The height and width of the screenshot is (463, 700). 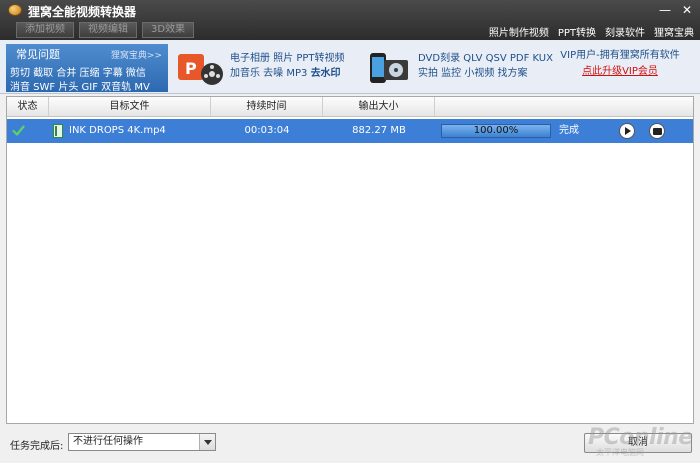 I want to click on app-title: 狸窝全能视频转换器, so click(x=82, y=12).